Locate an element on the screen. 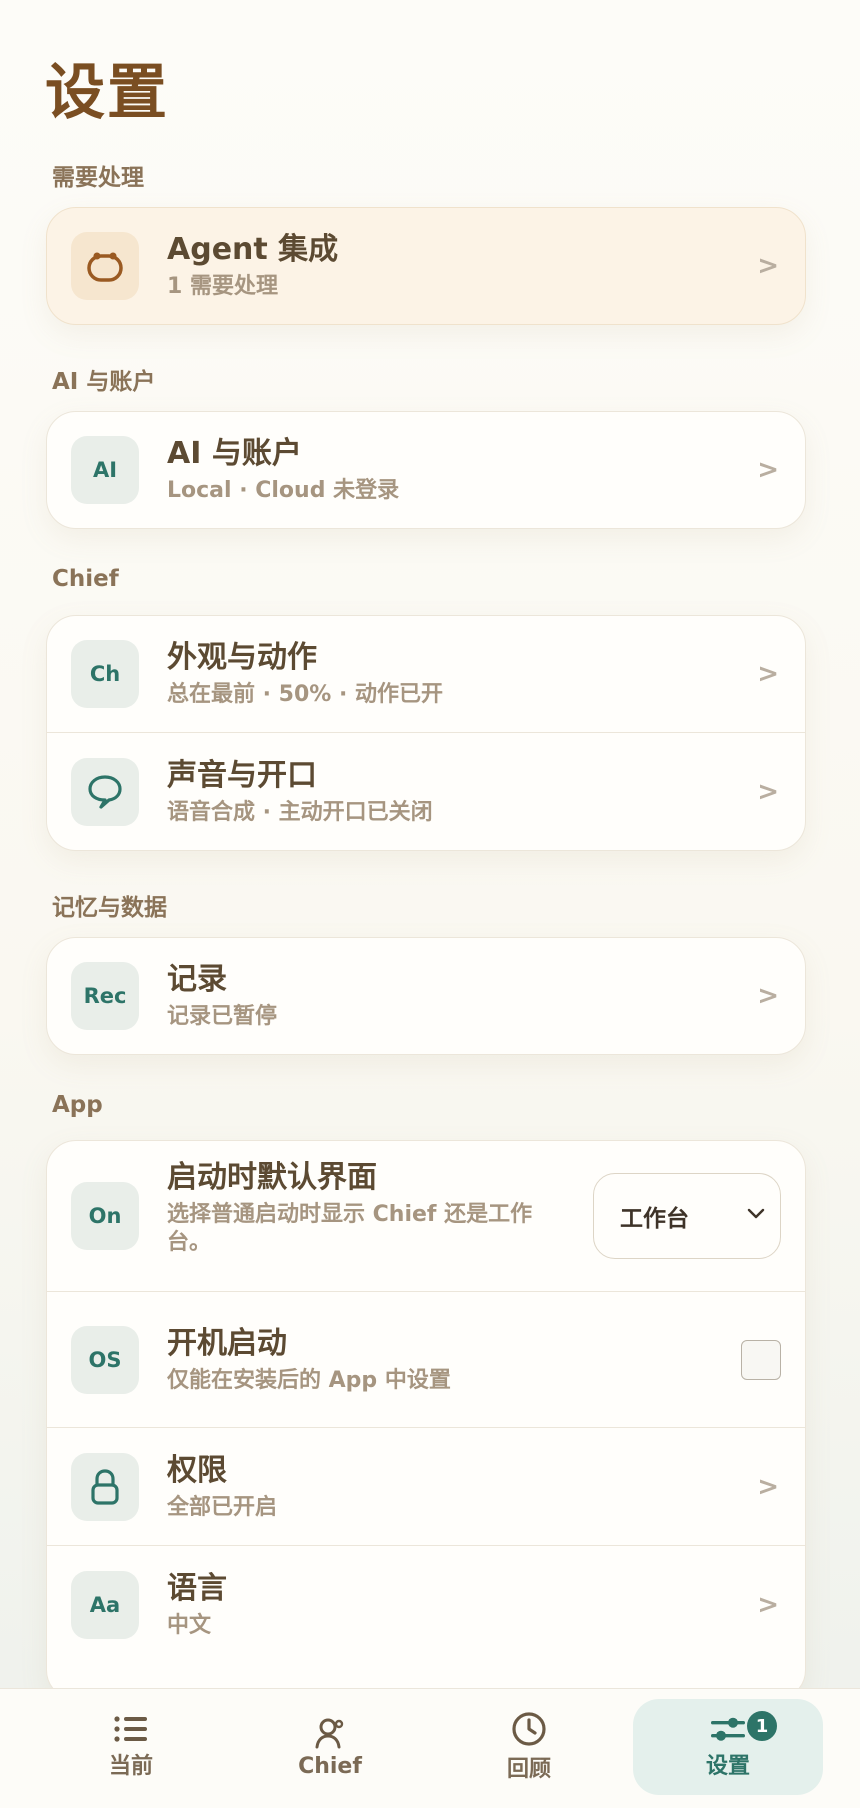 The width and height of the screenshot is (860, 1808). row-subtitle: 仅能在安装后的 App 中设置 is located at coordinates (309, 1380).